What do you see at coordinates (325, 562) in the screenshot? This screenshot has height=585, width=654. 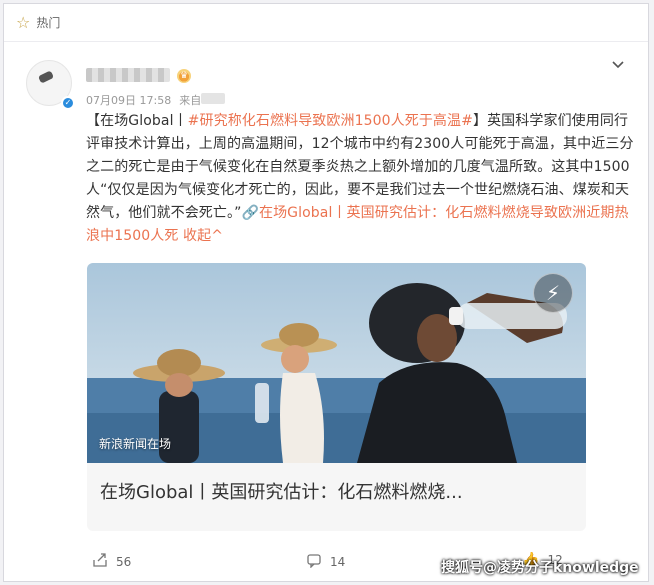 I see `comment-button: 14` at bounding box center [325, 562].